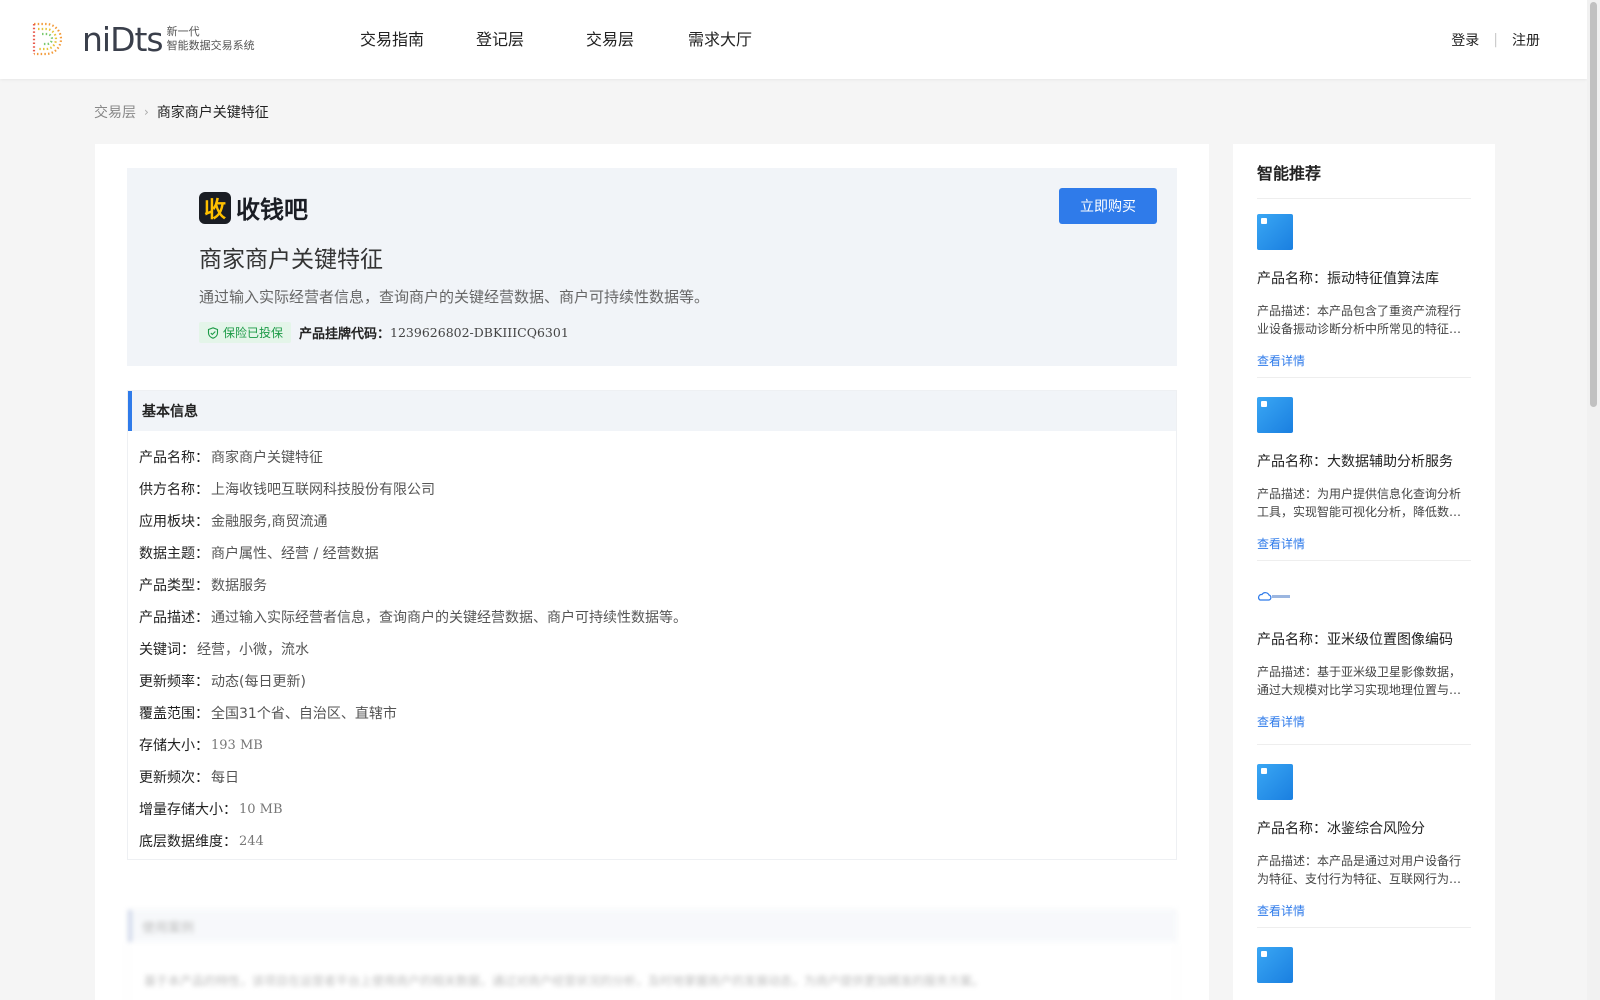 The width and height of the screenshot is (1600, 1000). What do you see at coordinates (225, 778) in the screenshot?
I see `info-row-value: 每日` at bounding box center [225, 778].